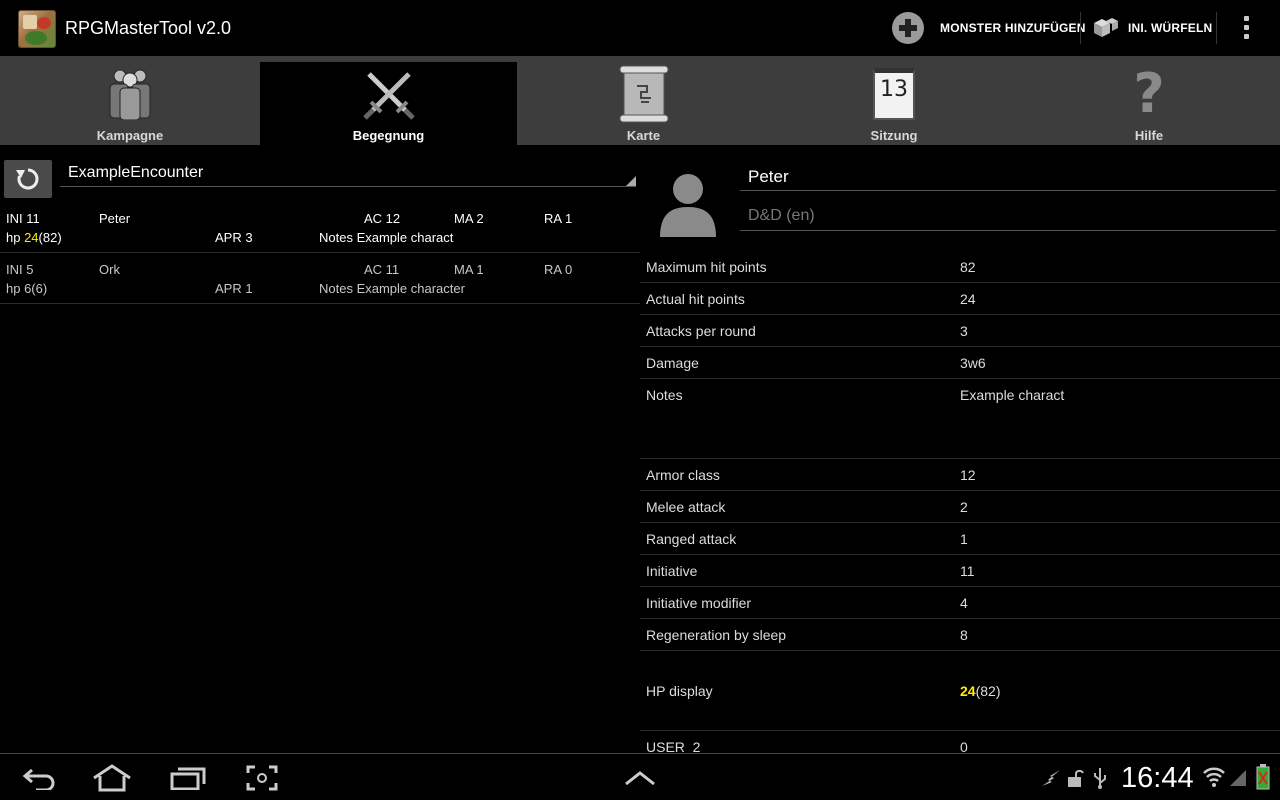  What do you see at coordinates (1076, 778) in the screenshot?
I see `unlock-icon` at bounding box center [1076, 778].